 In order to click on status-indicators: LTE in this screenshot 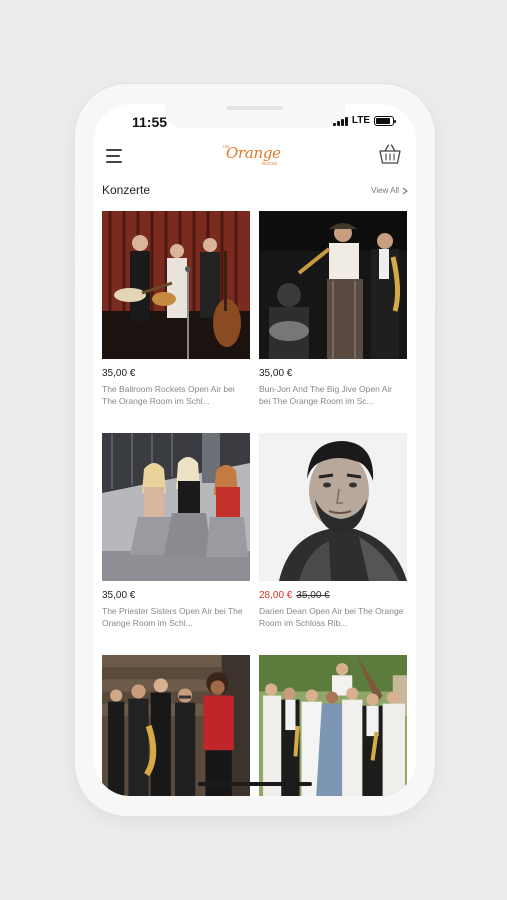, I will do `click(364, 120)`.